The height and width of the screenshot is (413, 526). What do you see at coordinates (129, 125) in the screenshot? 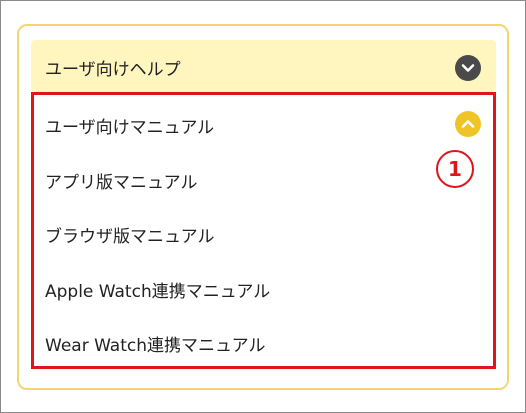
I see `list-item-user-manual: ユーザ向けマニュアル` at bounding box center [129, 125].